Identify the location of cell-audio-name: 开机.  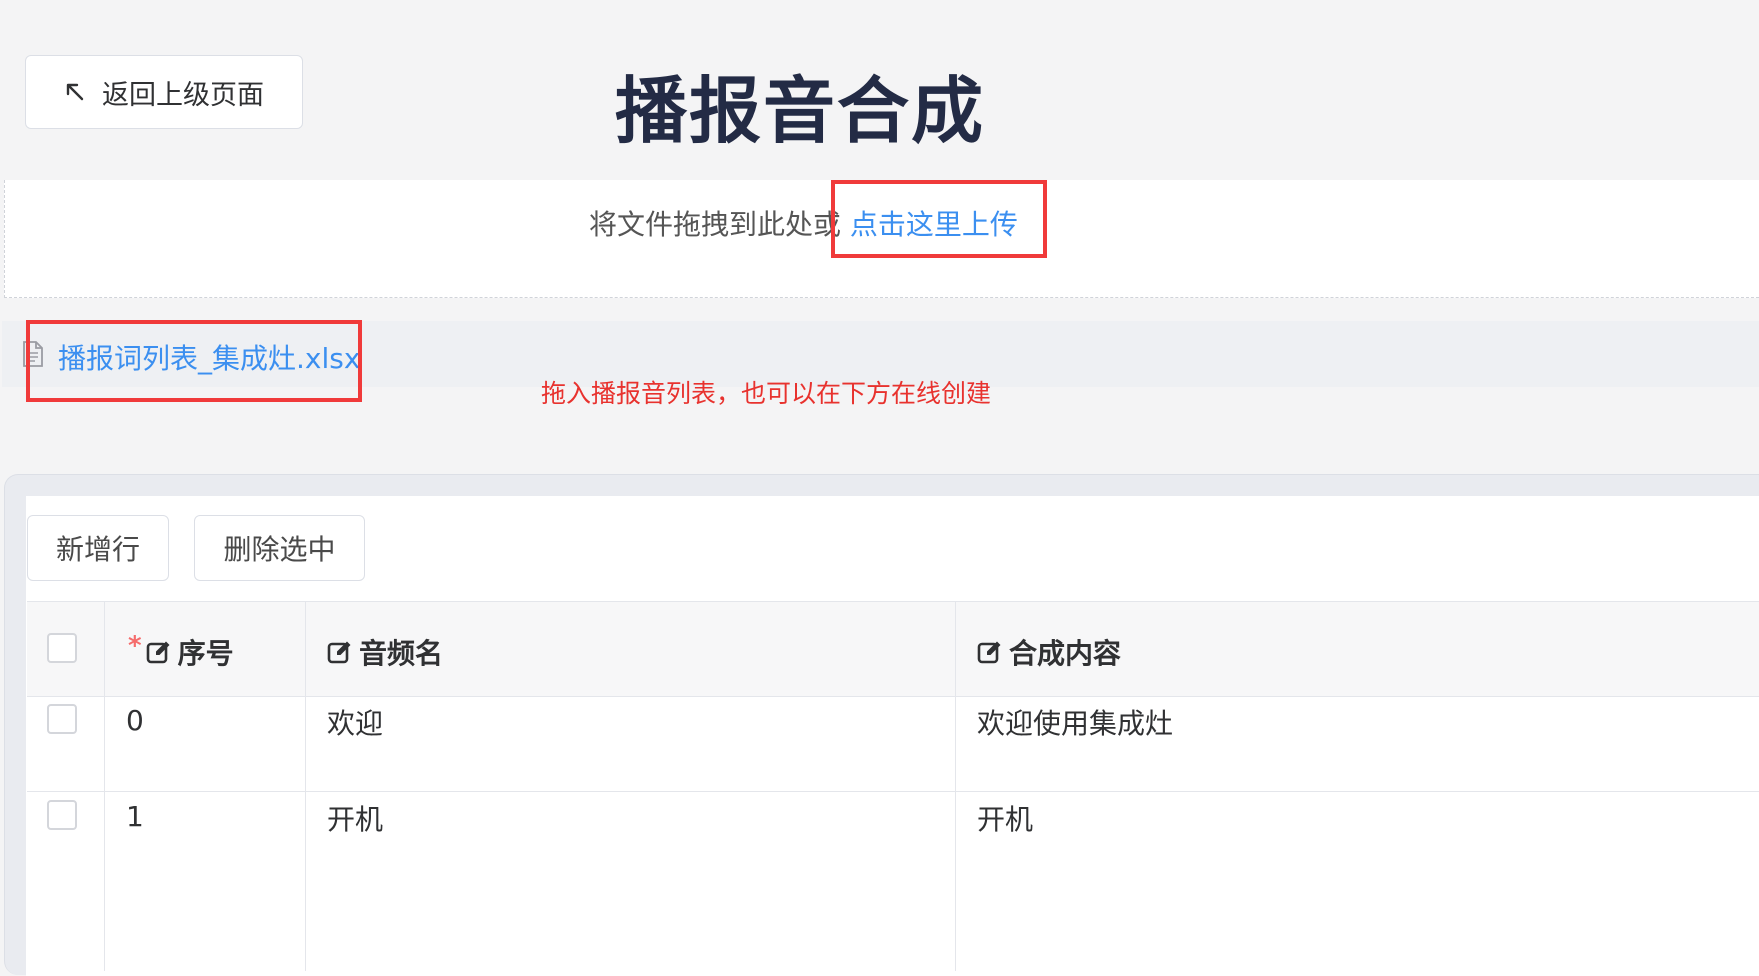
(355, 818).